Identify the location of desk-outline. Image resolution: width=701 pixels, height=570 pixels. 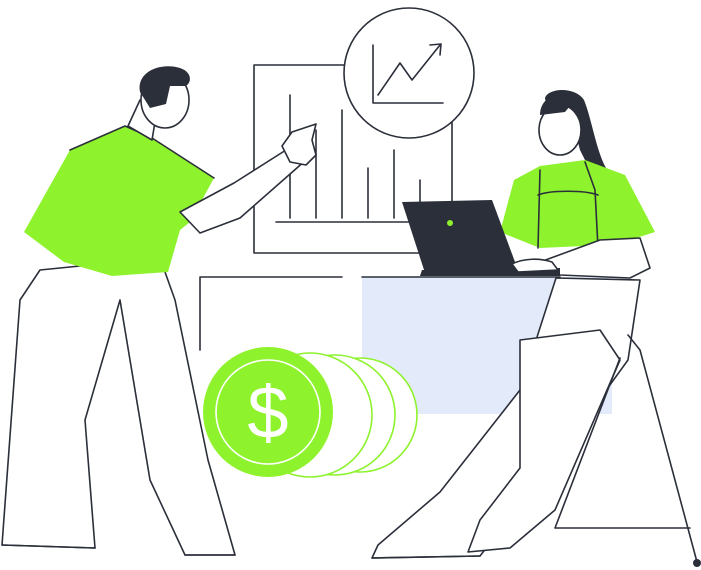
(271, 313).